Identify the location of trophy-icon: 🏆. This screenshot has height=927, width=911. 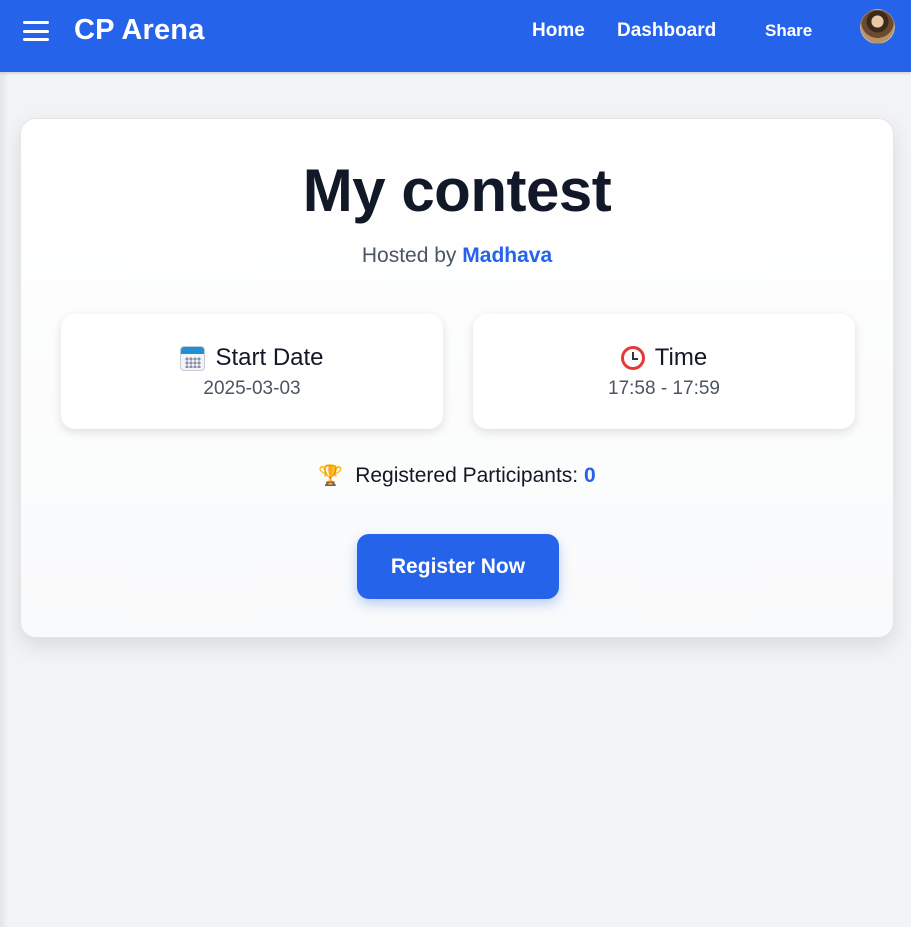
(331, 476).